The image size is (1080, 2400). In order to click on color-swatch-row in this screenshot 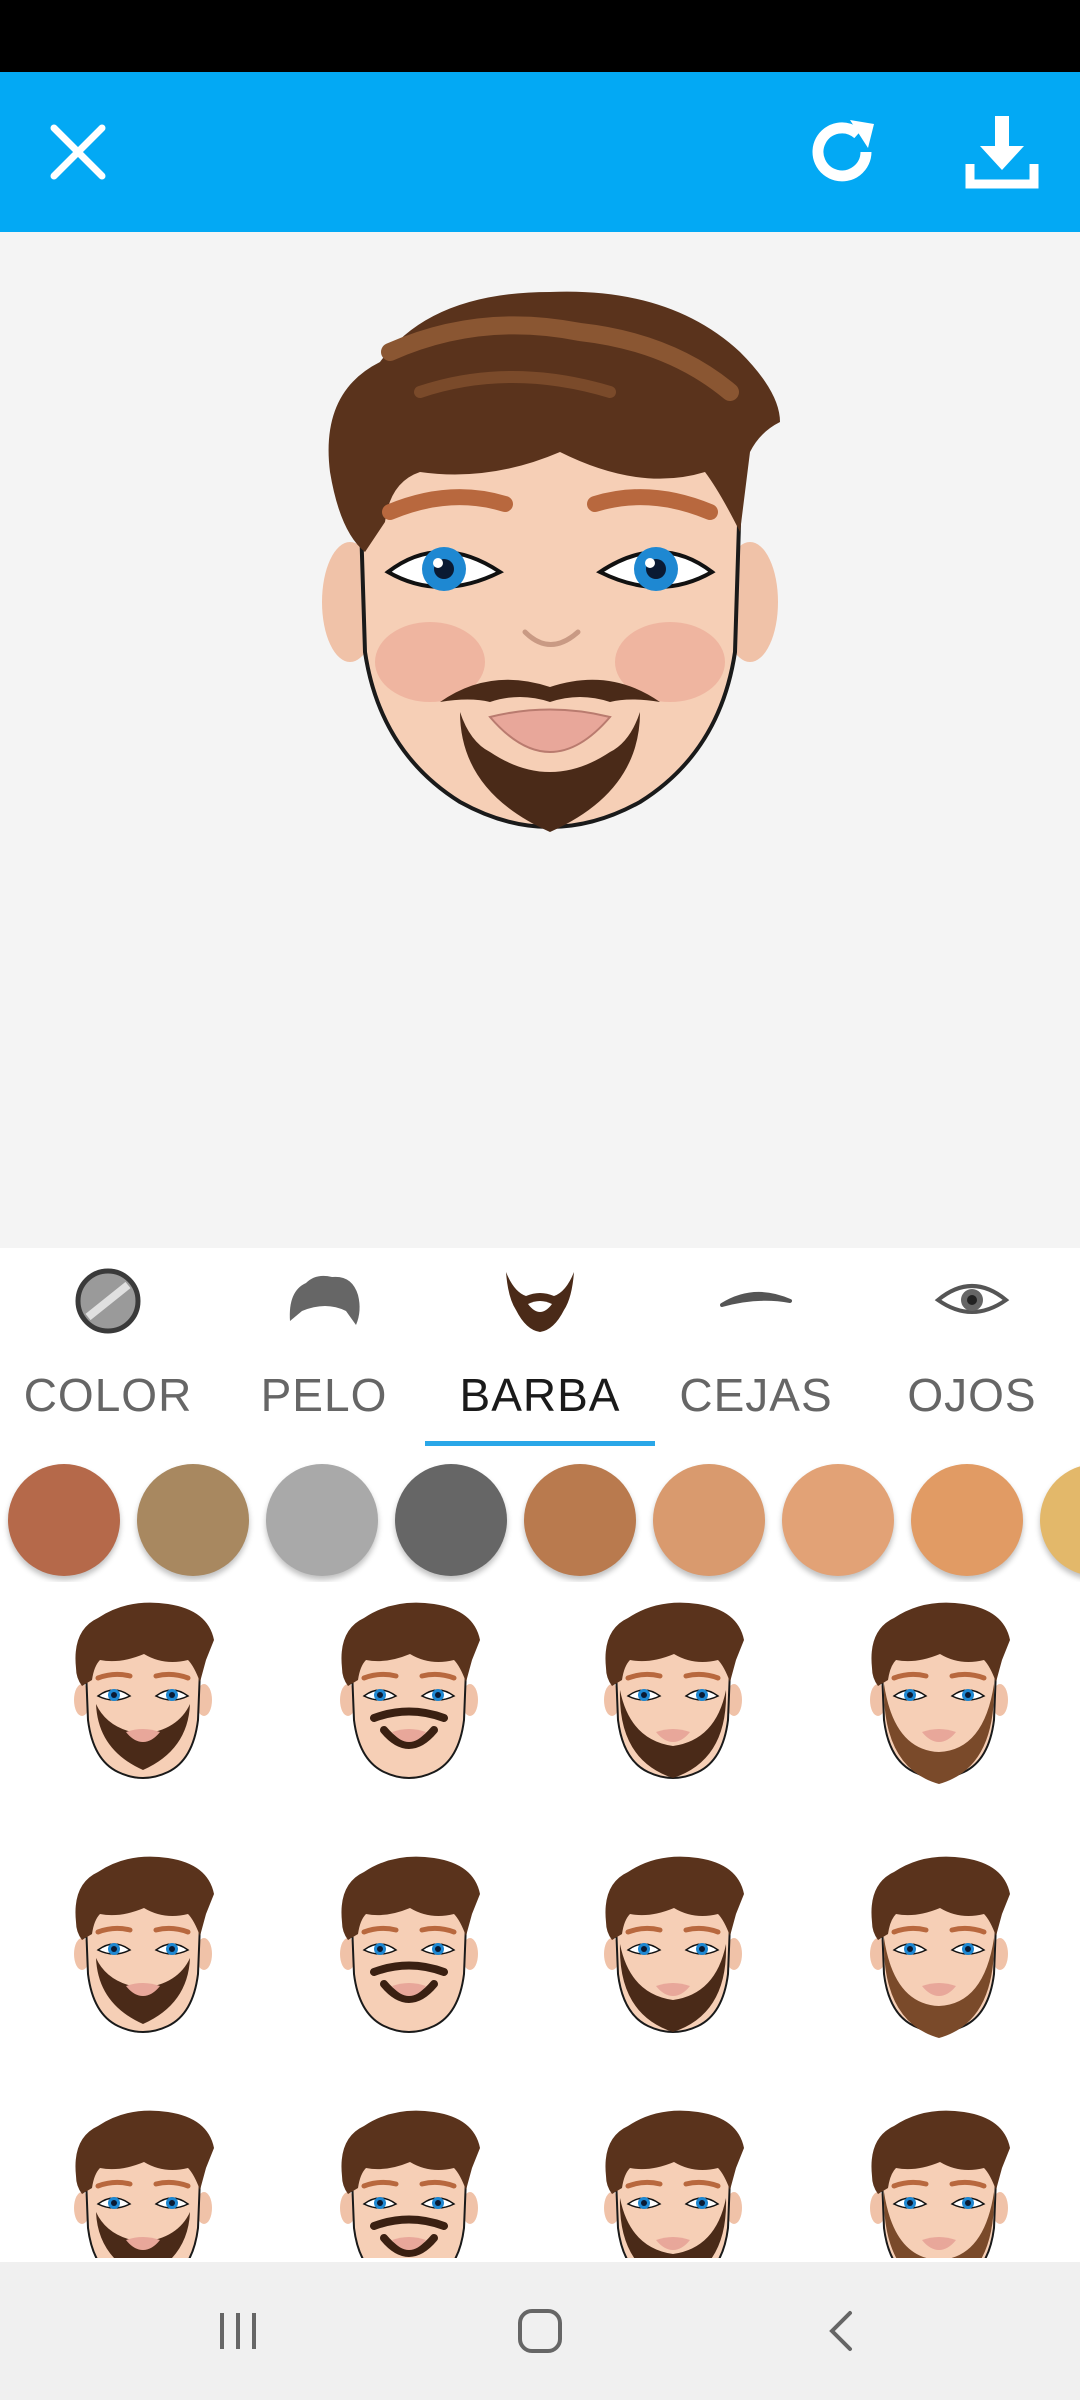, I will do `click(540, 1517)`.